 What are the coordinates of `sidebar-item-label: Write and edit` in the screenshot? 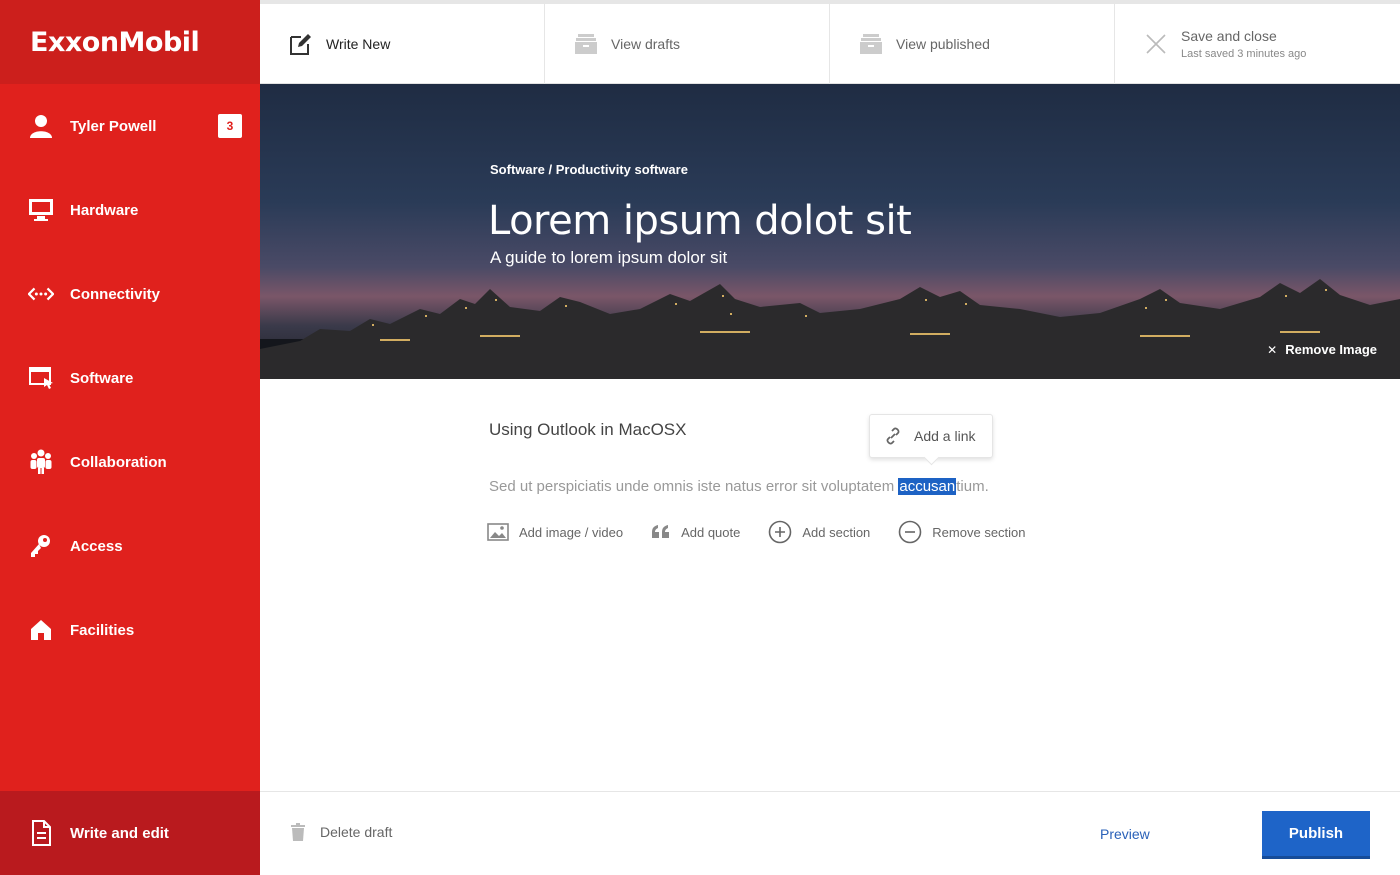 It's located at (119, 833).